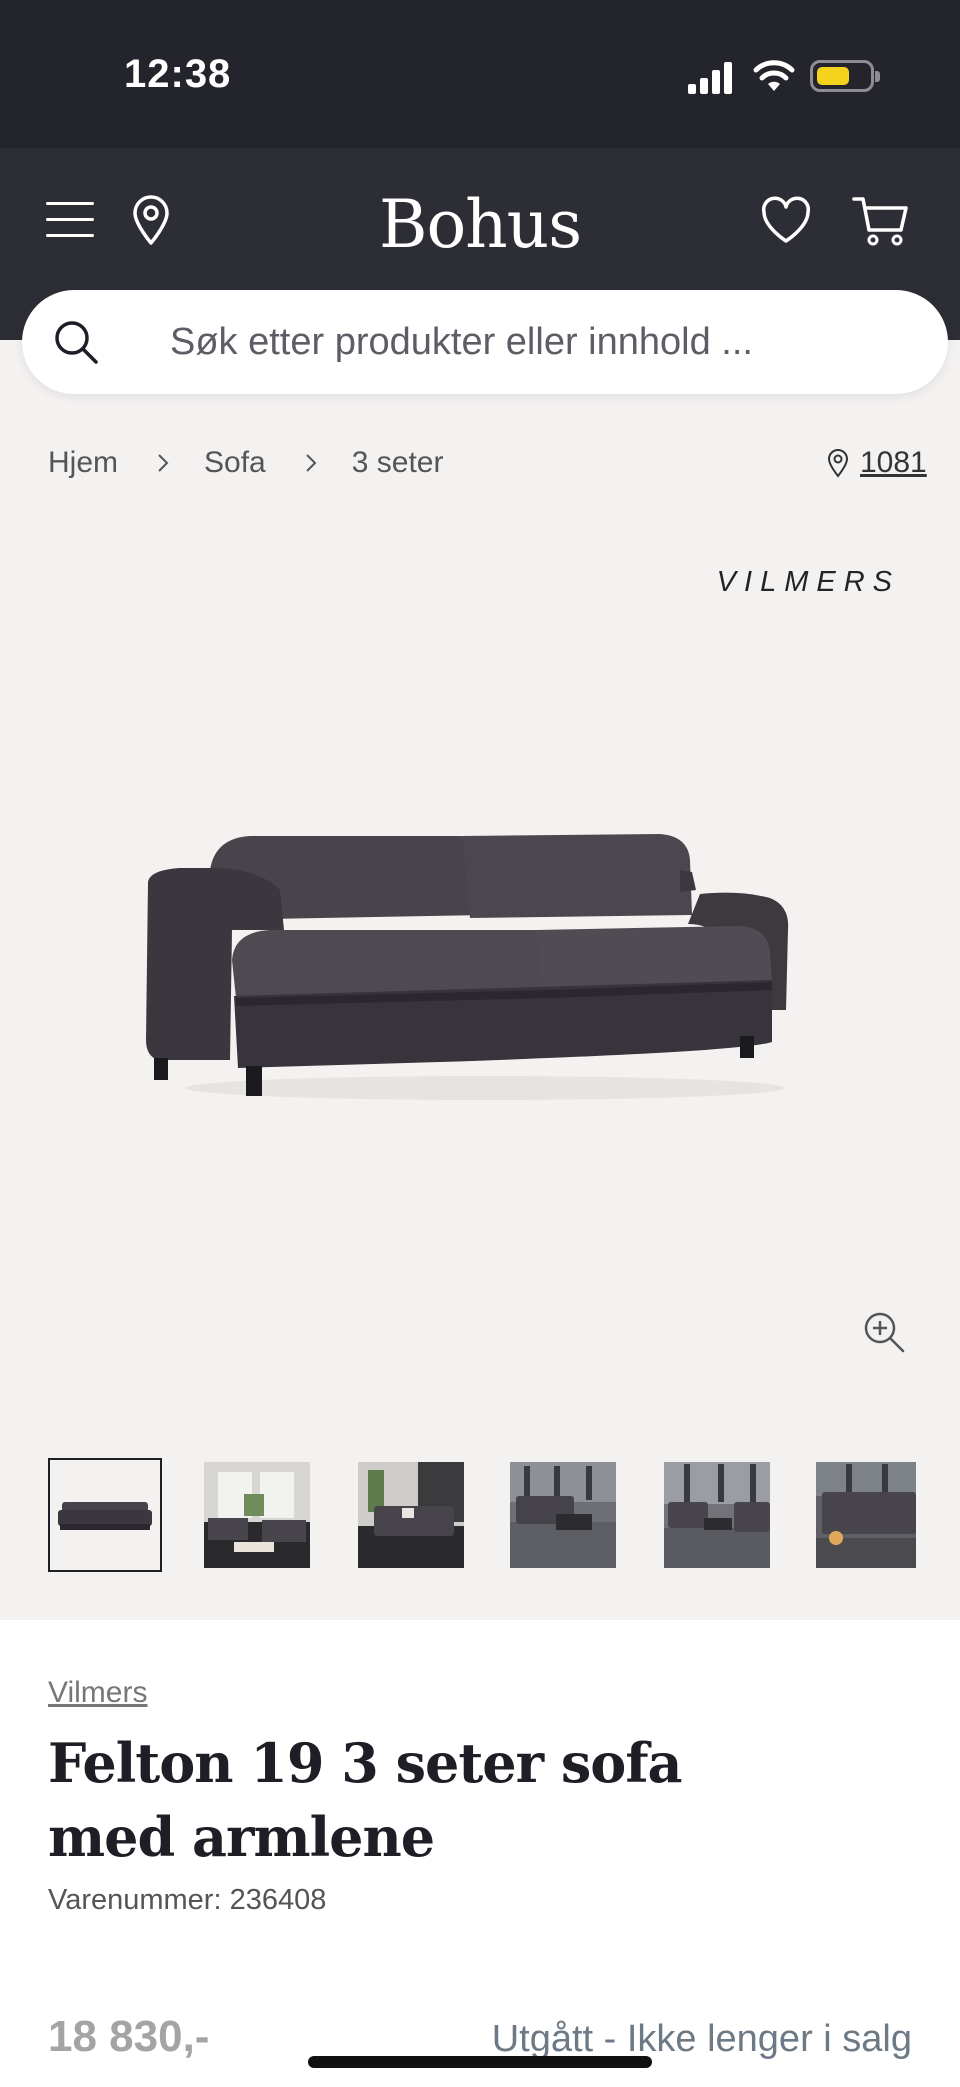 Image resolution: width=960 pixels, height=2087 pixels. I want to click on store-number: 1081, so click(893, 463).